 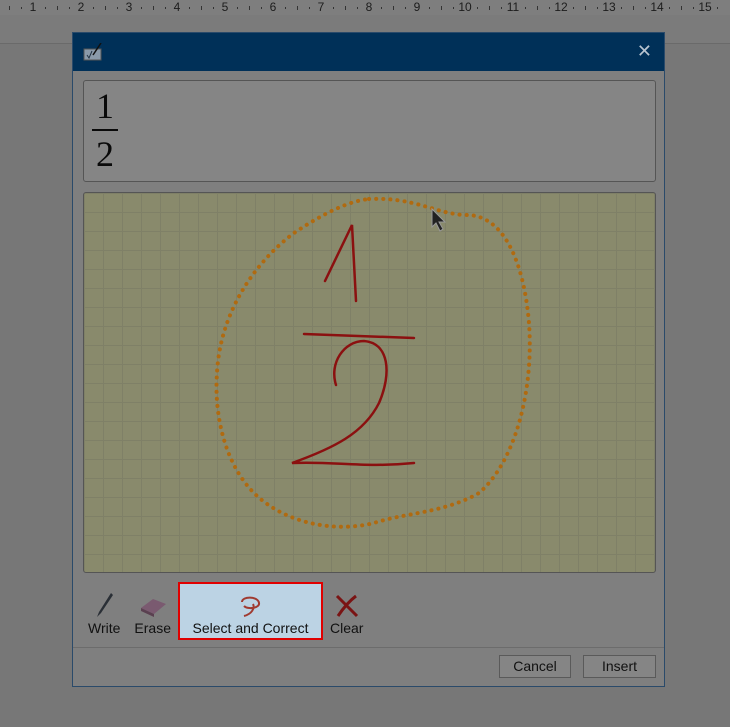 What do you see at coordinates (368, 647) in the screenshot?
I see `divider` at bounding box center [368, 647].